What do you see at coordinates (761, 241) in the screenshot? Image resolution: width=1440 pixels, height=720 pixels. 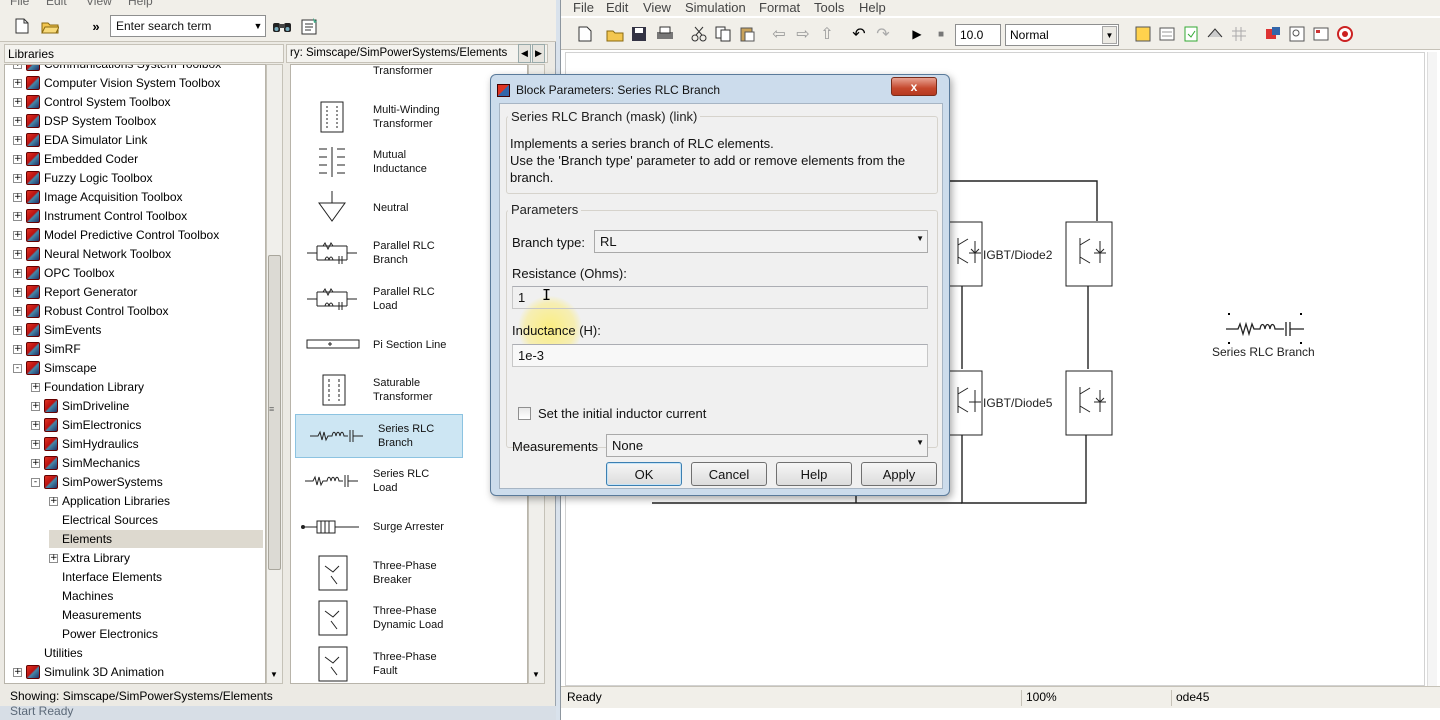 I see `branch-type-select: RL ▼` at bounding box center [761, 241].